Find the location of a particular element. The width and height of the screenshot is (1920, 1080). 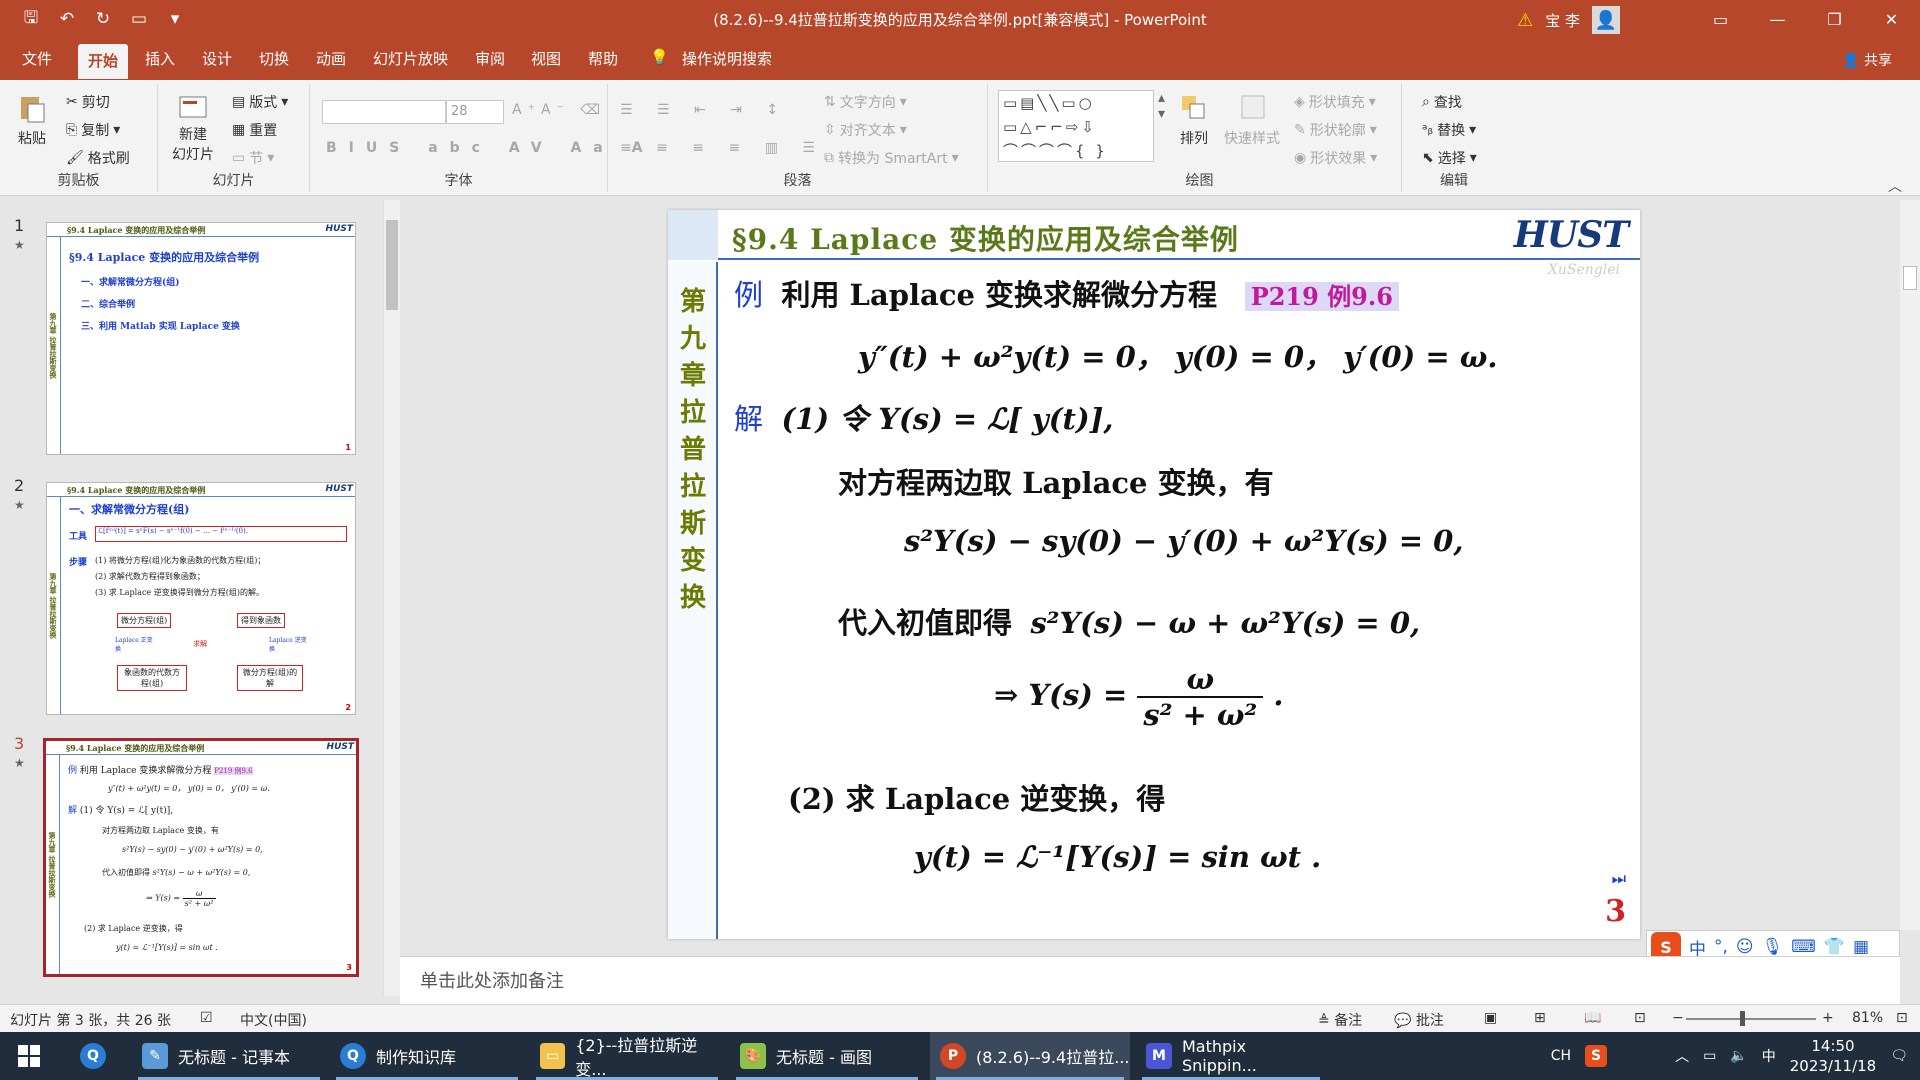

toolbox-icon: ▦ is located at coordinates (1861, 947).